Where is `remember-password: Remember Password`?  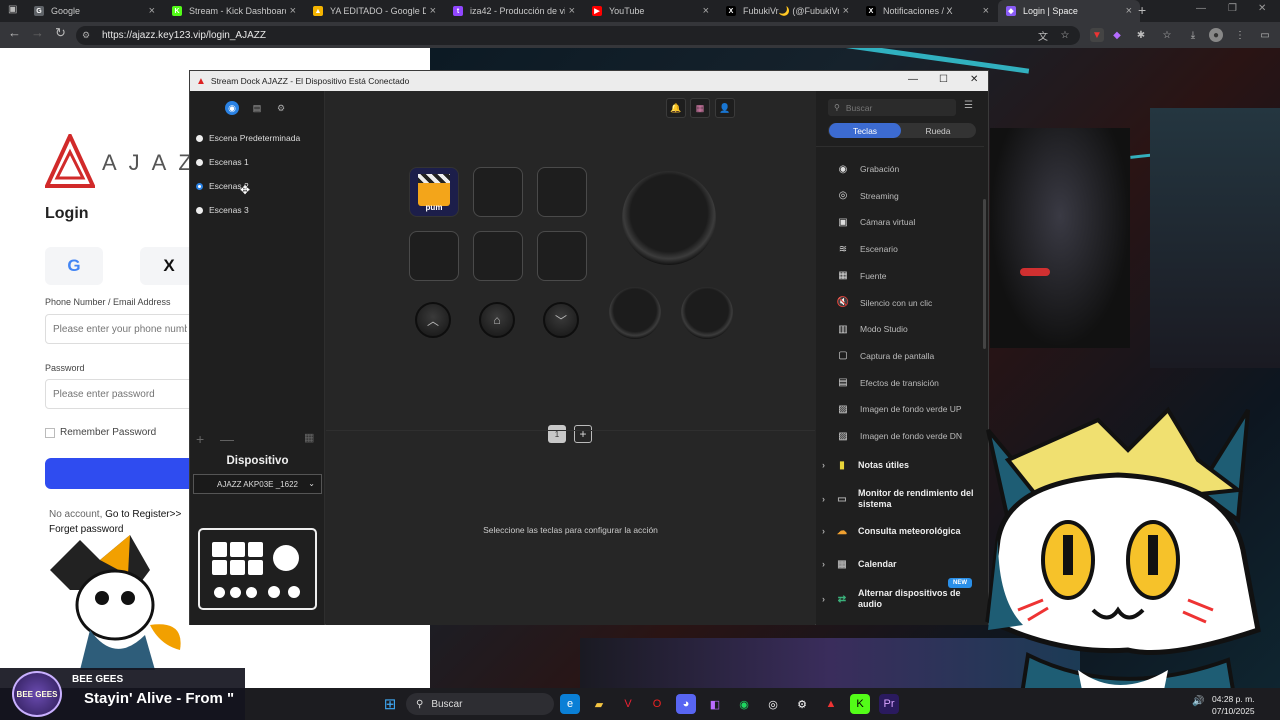 remember-password: Remember Password is located at coordinates (100, 432).